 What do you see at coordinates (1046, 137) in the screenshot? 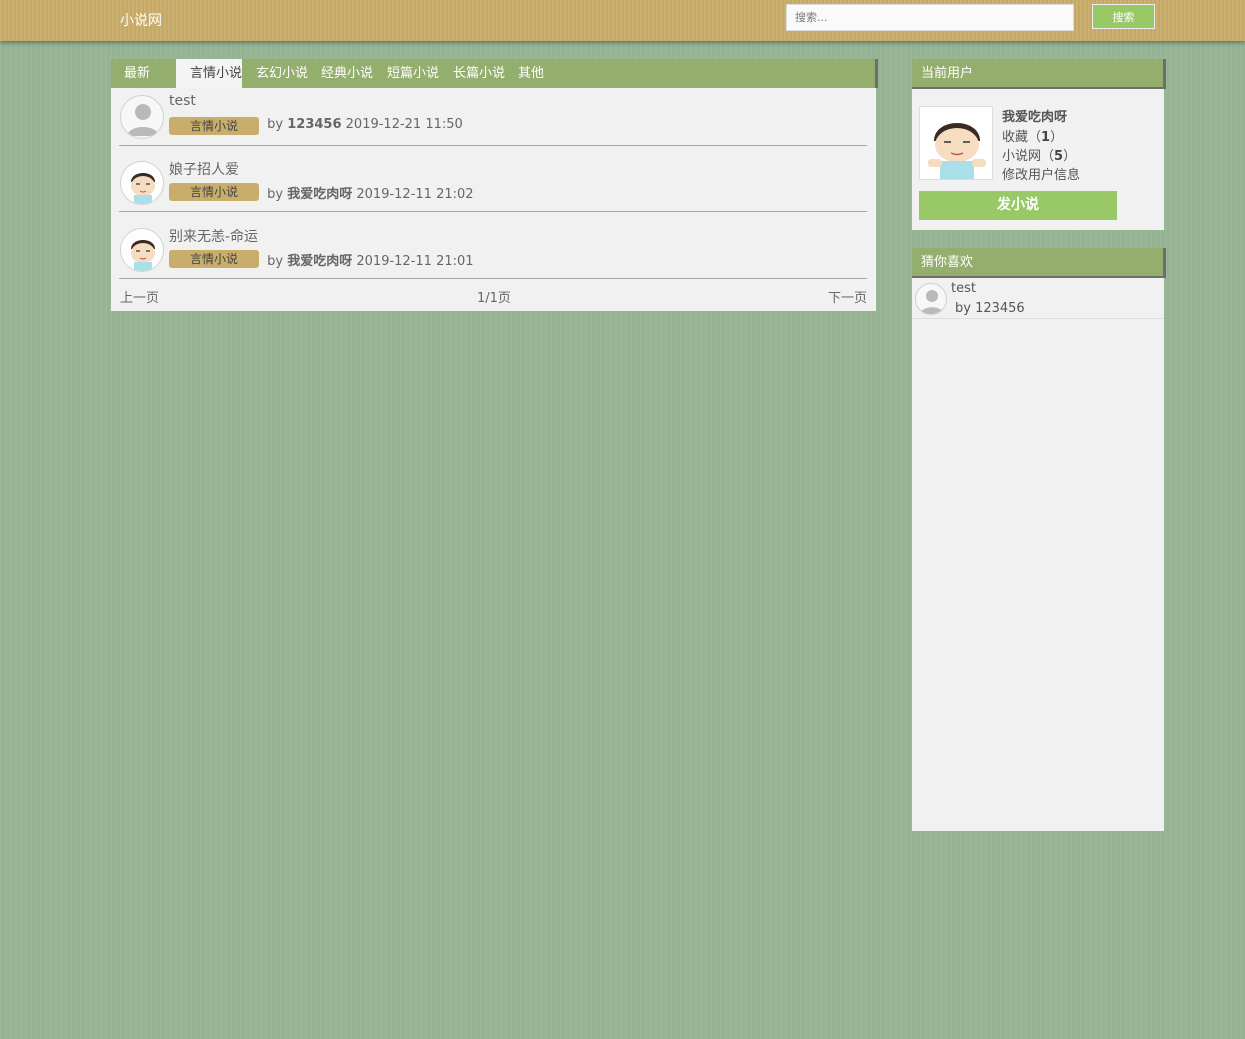
I see `favorites-count: 1` at bounding box center [1046, 137].